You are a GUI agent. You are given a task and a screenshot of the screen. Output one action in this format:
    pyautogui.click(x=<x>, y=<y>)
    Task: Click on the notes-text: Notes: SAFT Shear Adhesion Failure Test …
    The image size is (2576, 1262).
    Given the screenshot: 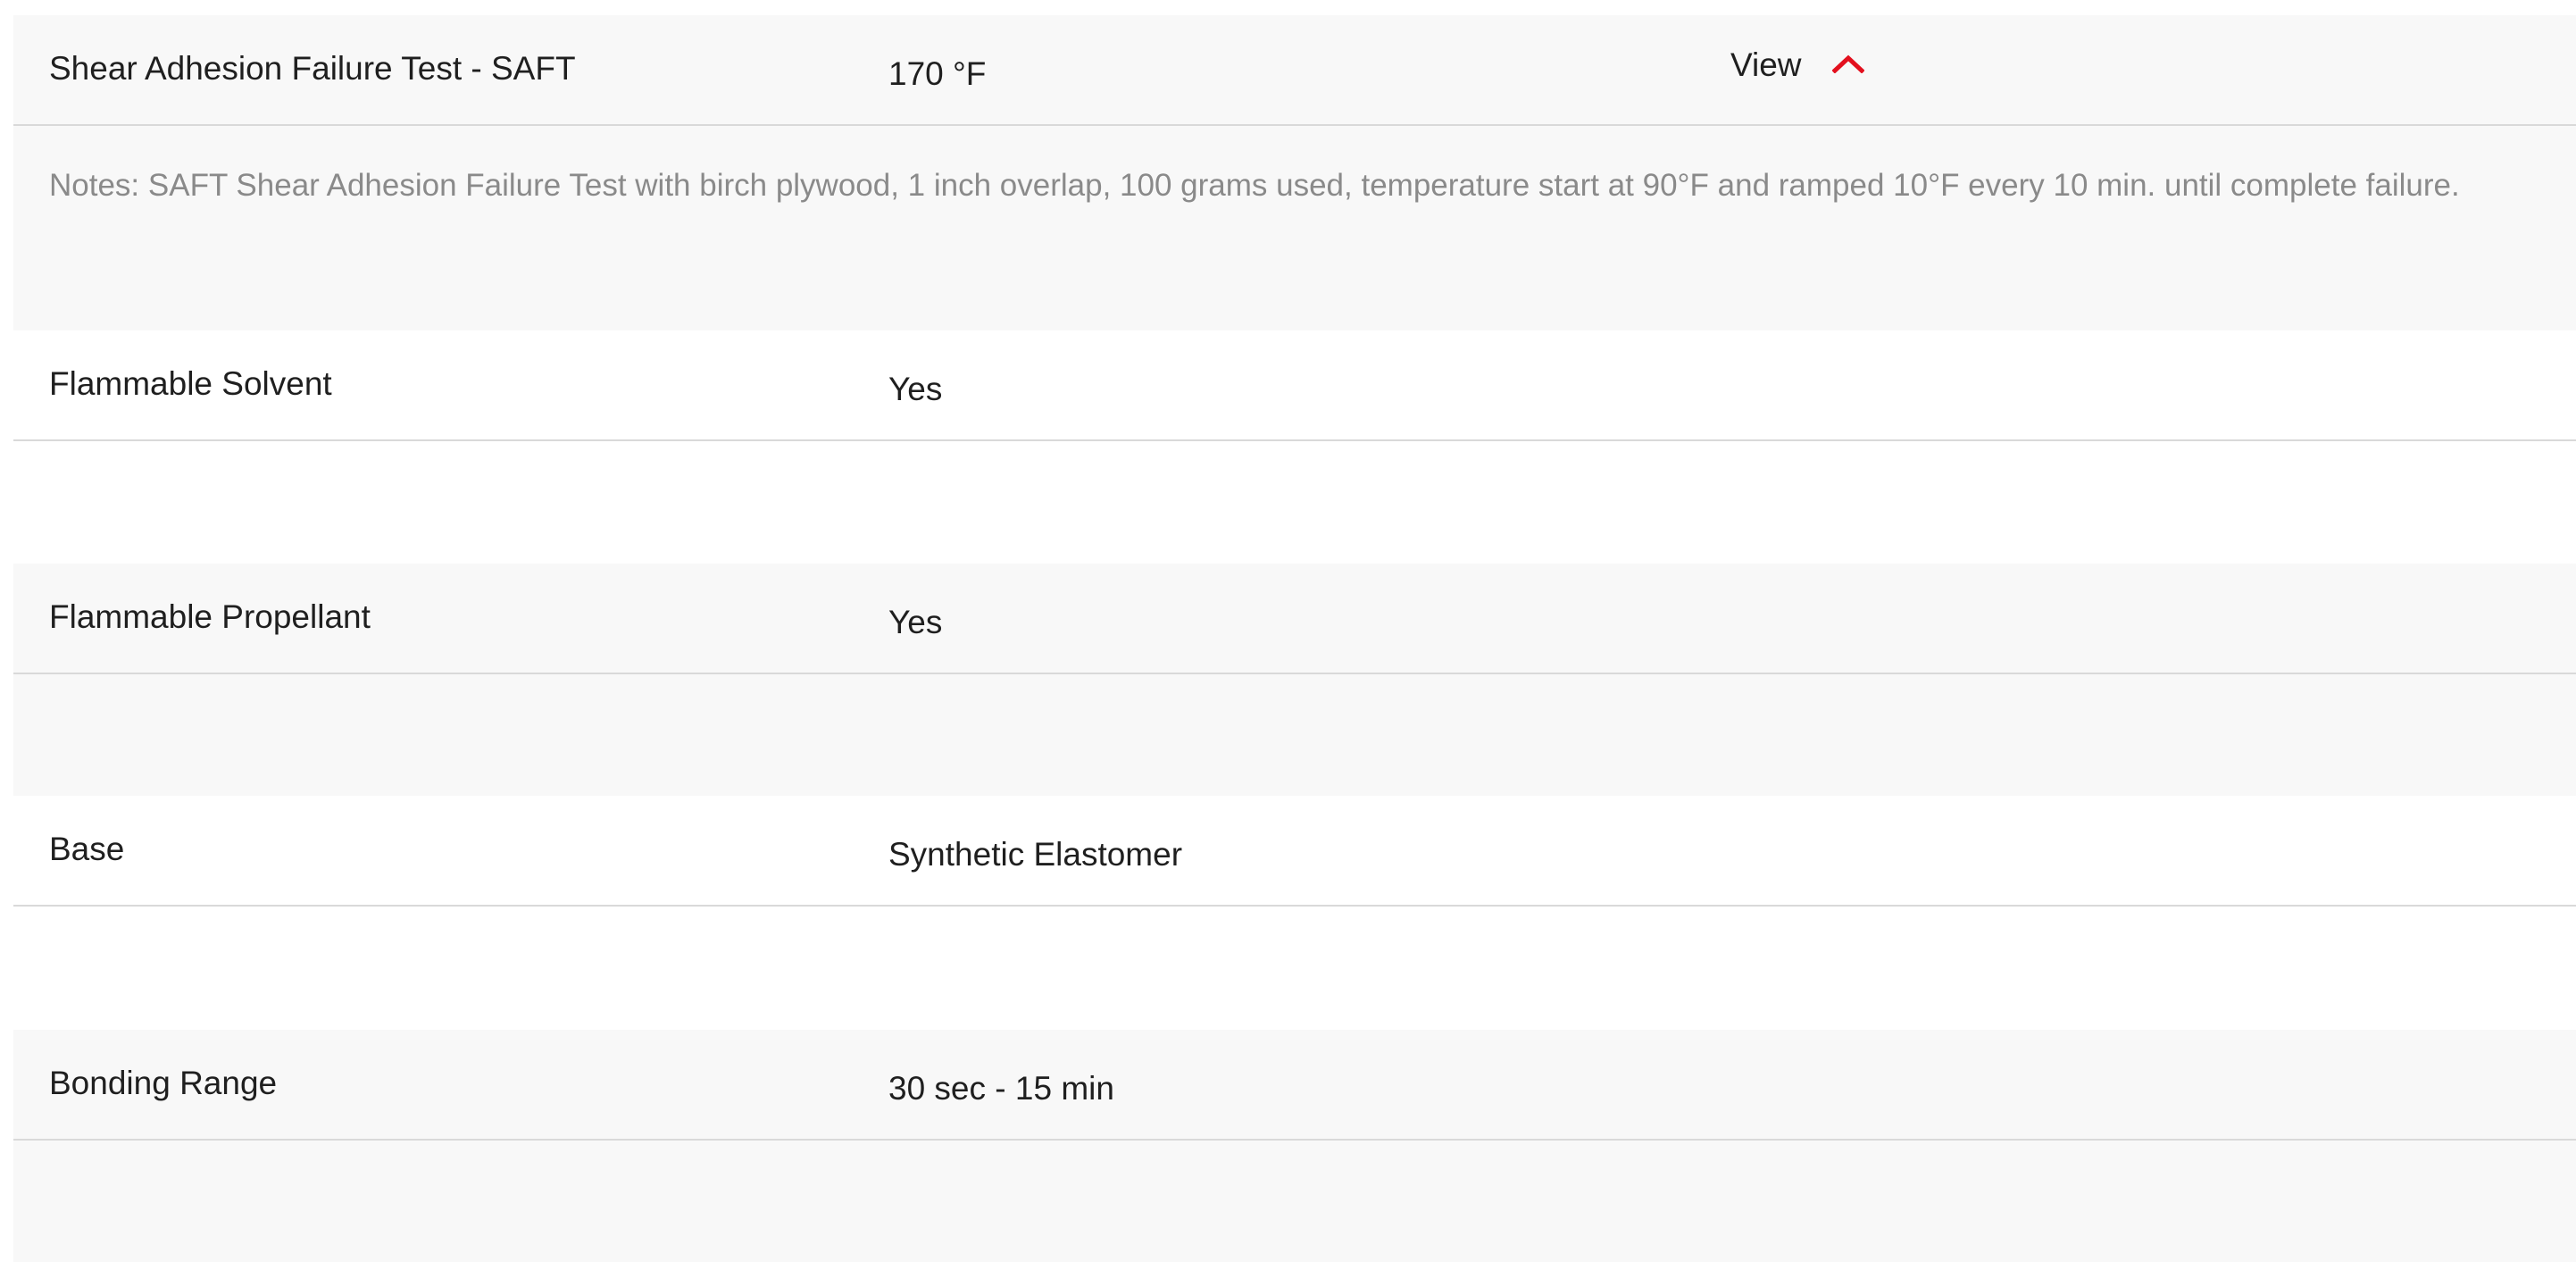 What is the action you would take?
    pyautogui.click(x=1254, y=185)
    